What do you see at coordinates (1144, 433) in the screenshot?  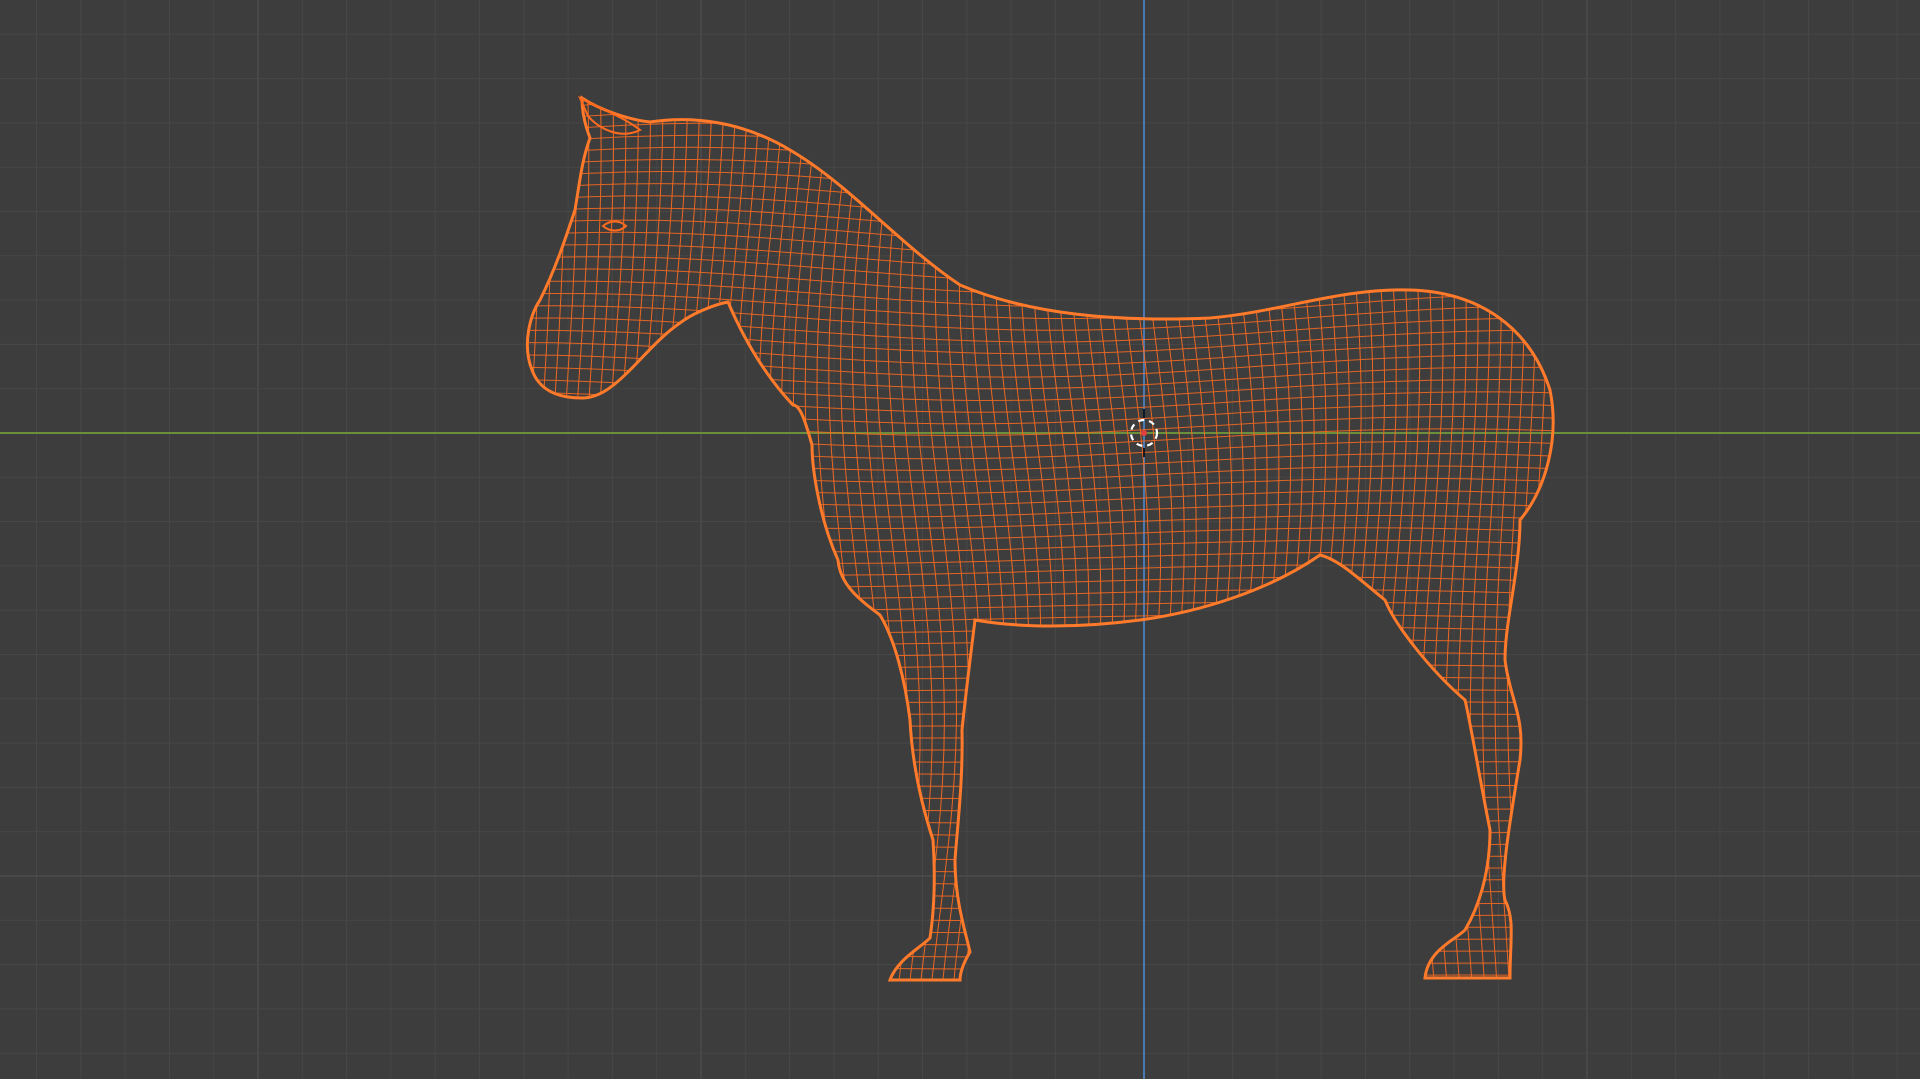 I see `cursor-center-dot` at bounding box center [1144, 433].